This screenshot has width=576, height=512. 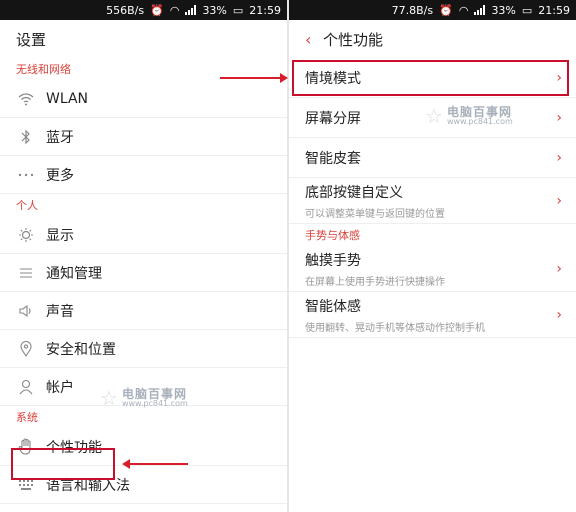 I want to click on section-header-gestures: 手势与体感, so click(x=332, y=235).